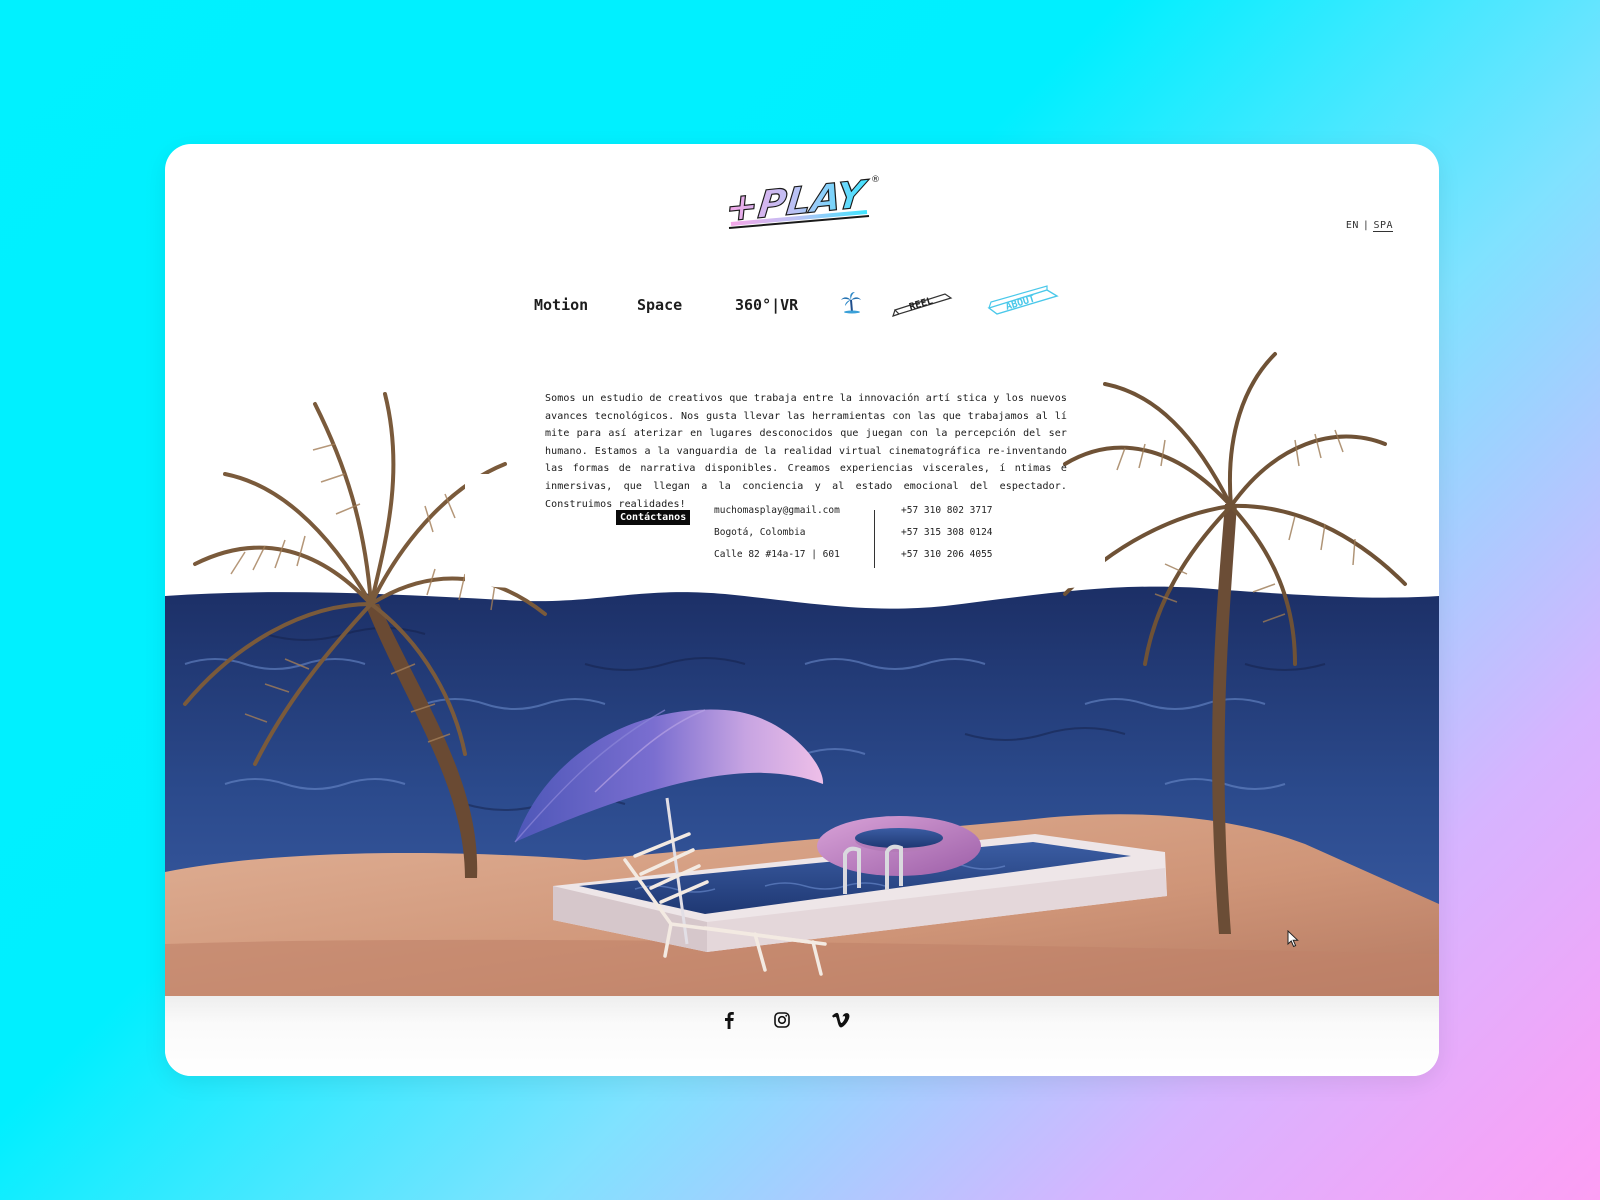 Image resolution: width=1600 pixels, height=1200 pixels. I want to click on footer, so click(802, 1036).